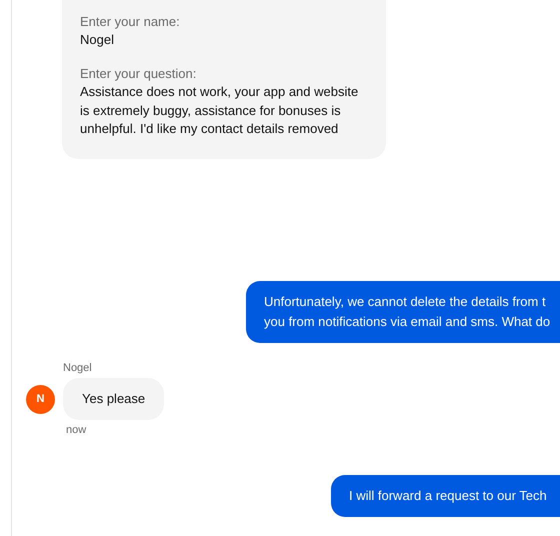 This screenshot has height=536, width=560. Describe the element at coordinates (113, 399) in the screenshot. I see `message-bubble: Yes please` at that location.